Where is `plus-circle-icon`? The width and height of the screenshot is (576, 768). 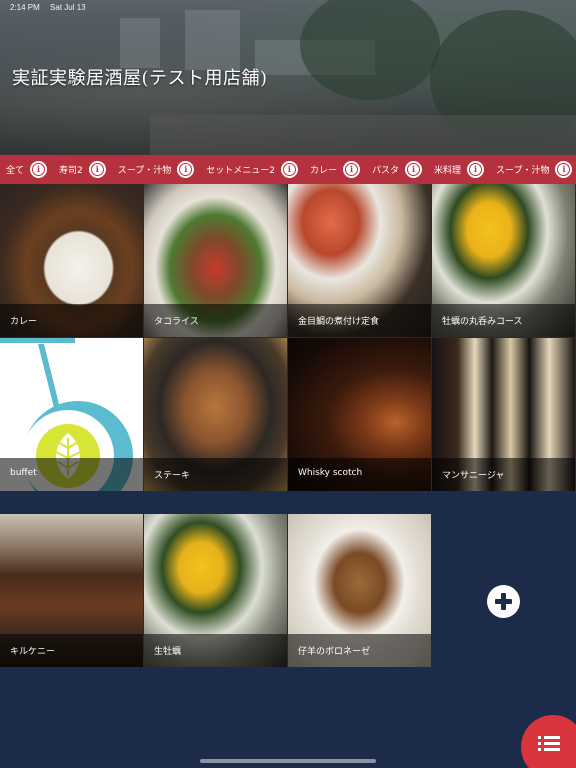 plus-circle-icon is located at coordinates (503, 601).